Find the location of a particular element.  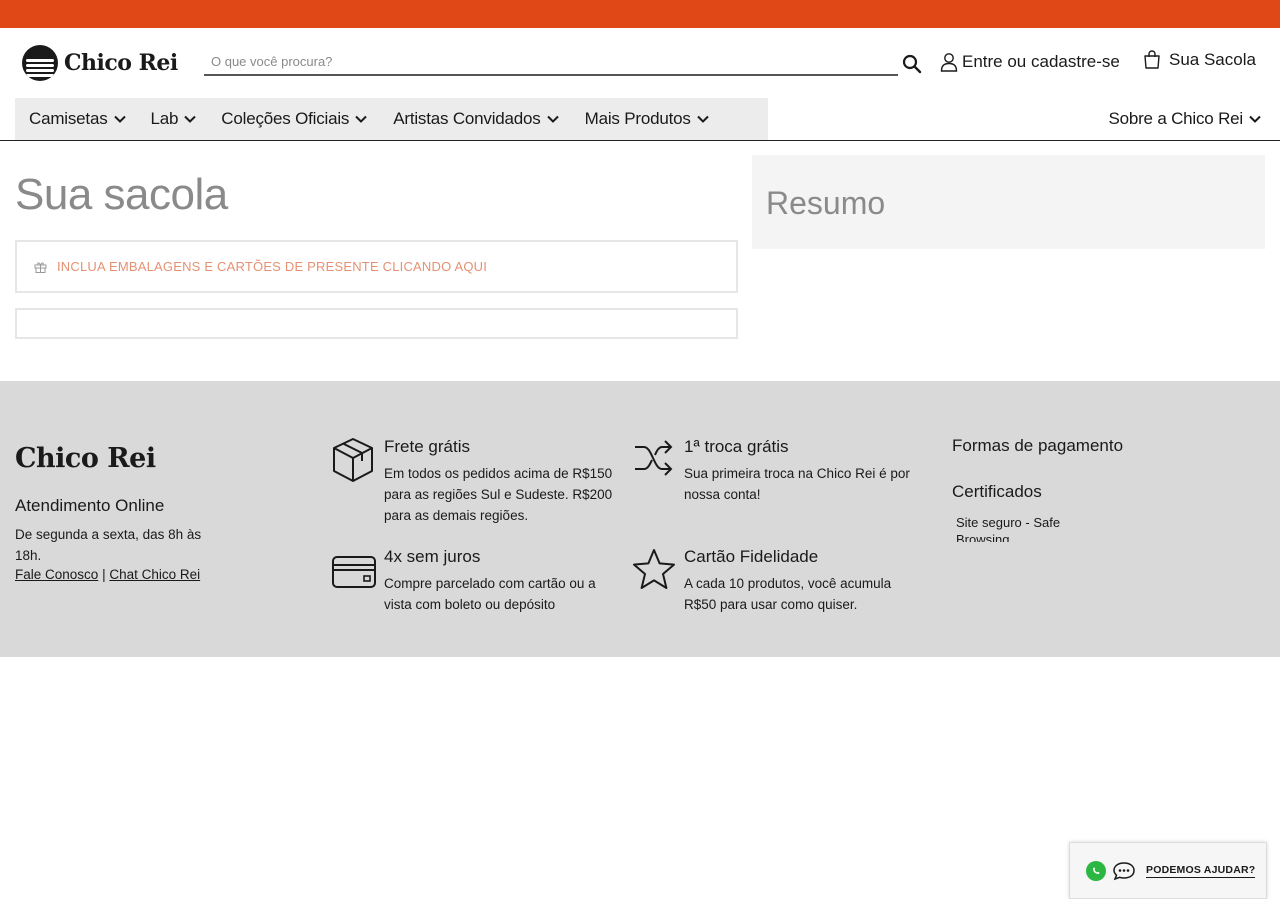

search-button is located at coordinates (912, 64).